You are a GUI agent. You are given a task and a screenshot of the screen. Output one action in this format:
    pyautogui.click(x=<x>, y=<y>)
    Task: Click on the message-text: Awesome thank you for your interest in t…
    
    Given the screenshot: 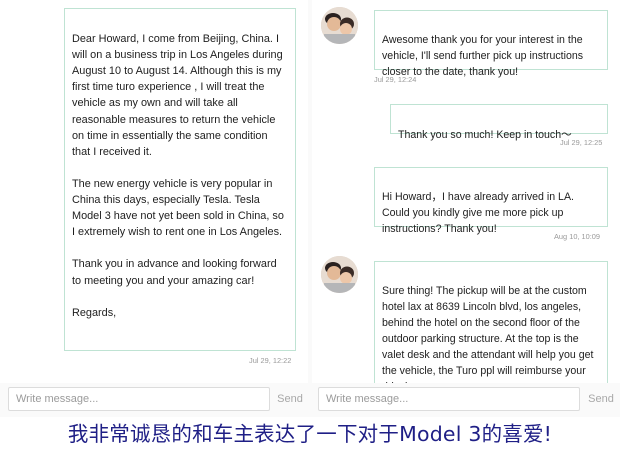 What is the action you would take?
    pyautogui.click(x=483, y=56)
    